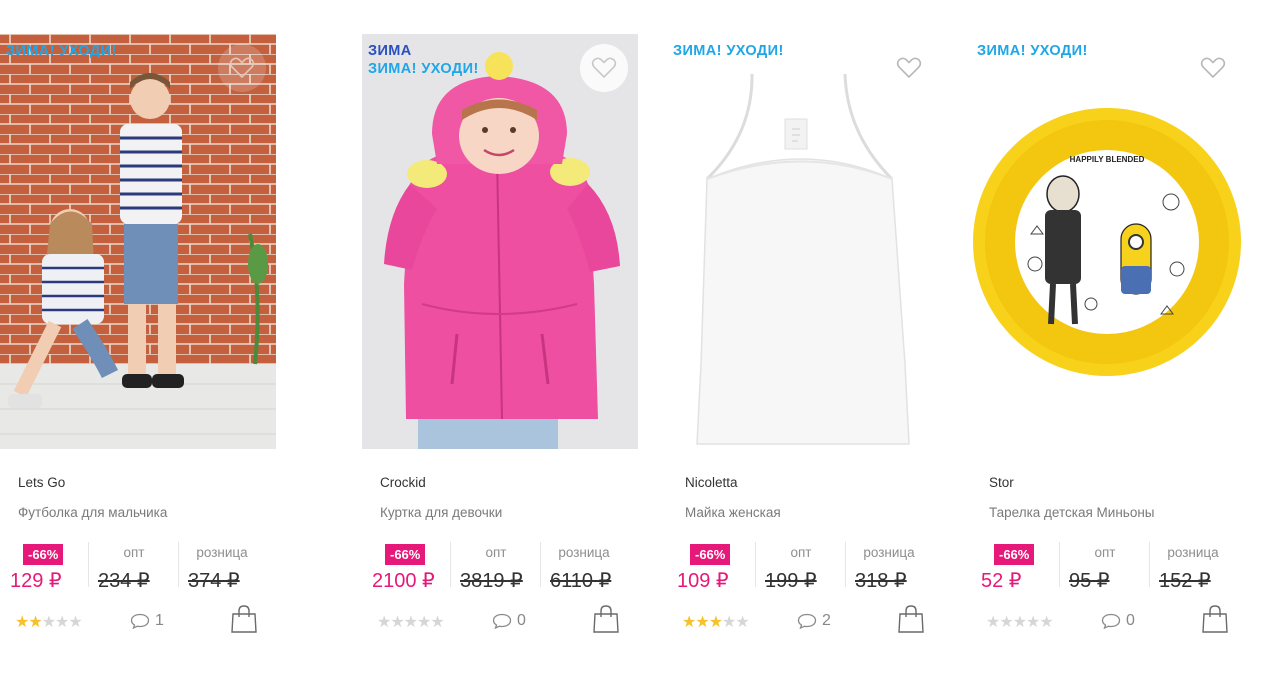 The height and width of the screenshot is (678, 1280). What do you see at coordinates (733, 512) in the screenshot?
I see `product-title: Майка женская` at bounding box center [733, 512].